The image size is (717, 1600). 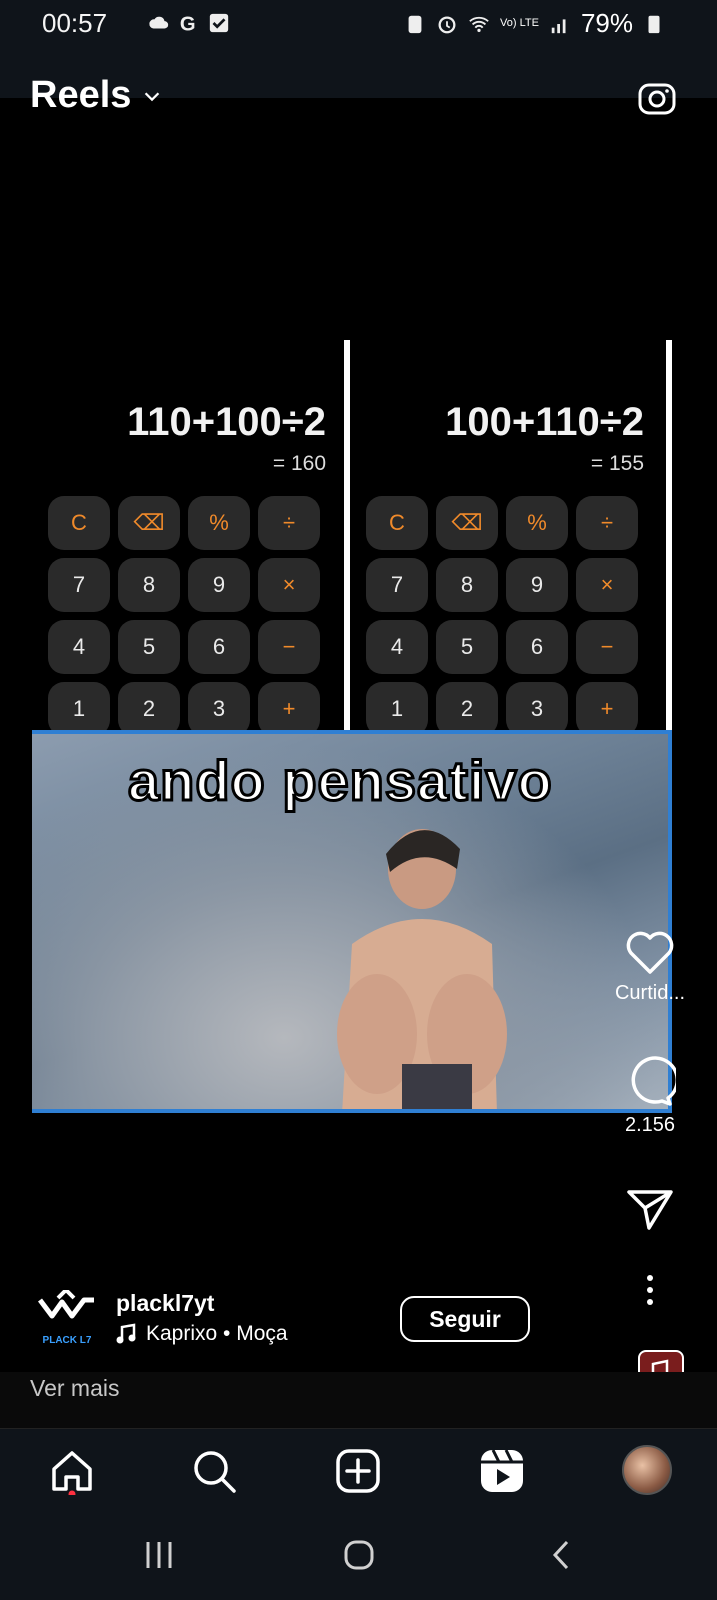 What do you see at coordinates (72, 1471) in the screenshot?
I see `home-icon` at bounding box center [72, 1471].